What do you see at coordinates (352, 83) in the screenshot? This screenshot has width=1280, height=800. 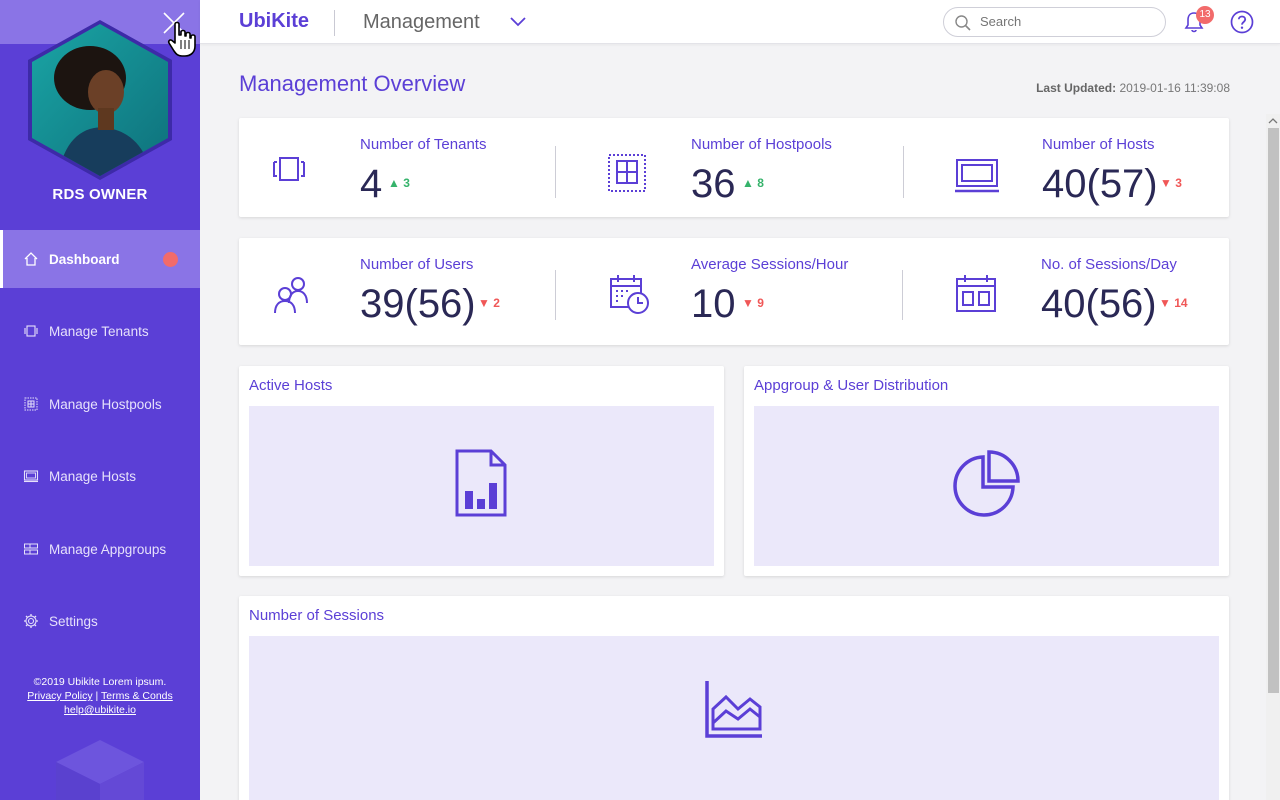 I see `page-title: Management Overview` at bounding box center [352, 83].